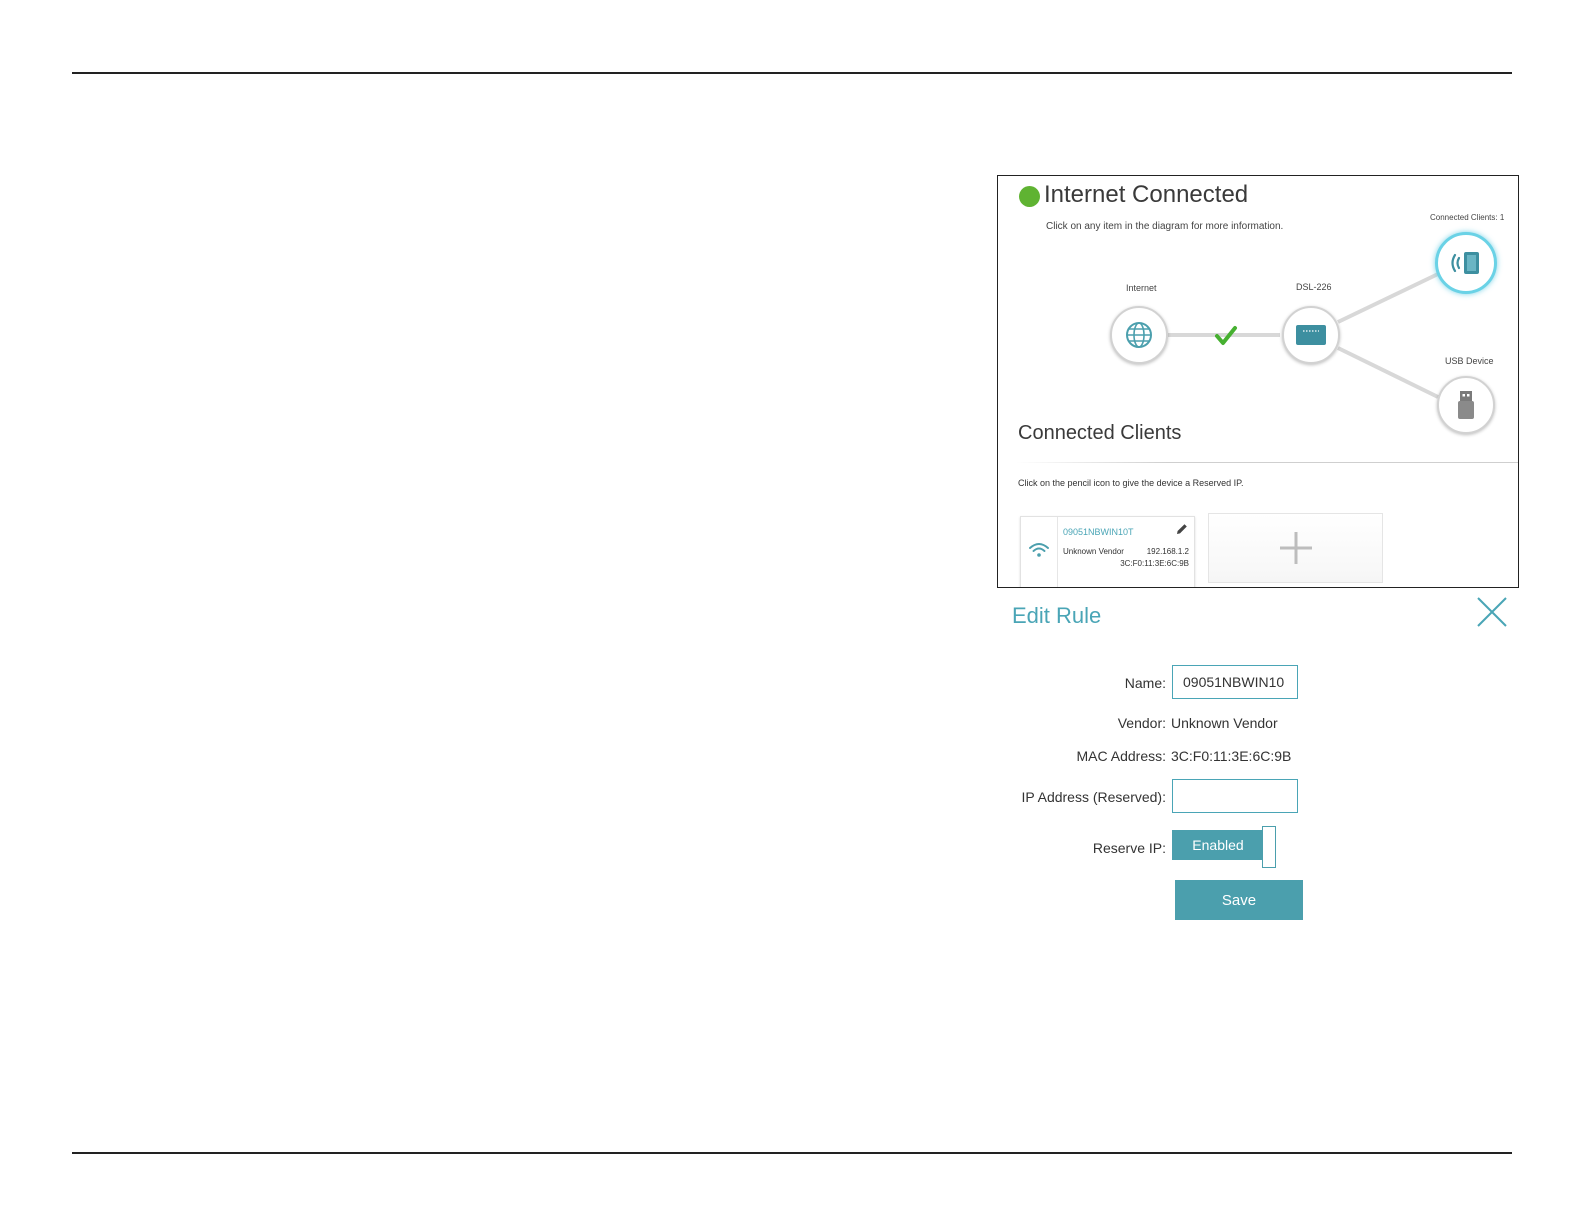 This screenshot has width=1584, height=1224. Describe the element at coordinates (1154, 563) in the screenshot. I see `client-mac: 3C:F0:11:3E:6C:9B` at that location.